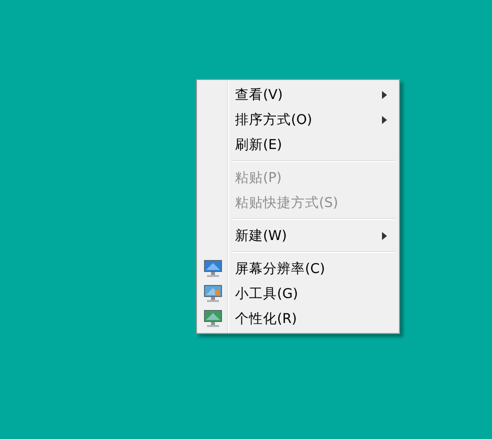  I want to click on menu-item: 个性化(R), so click(298, 318).